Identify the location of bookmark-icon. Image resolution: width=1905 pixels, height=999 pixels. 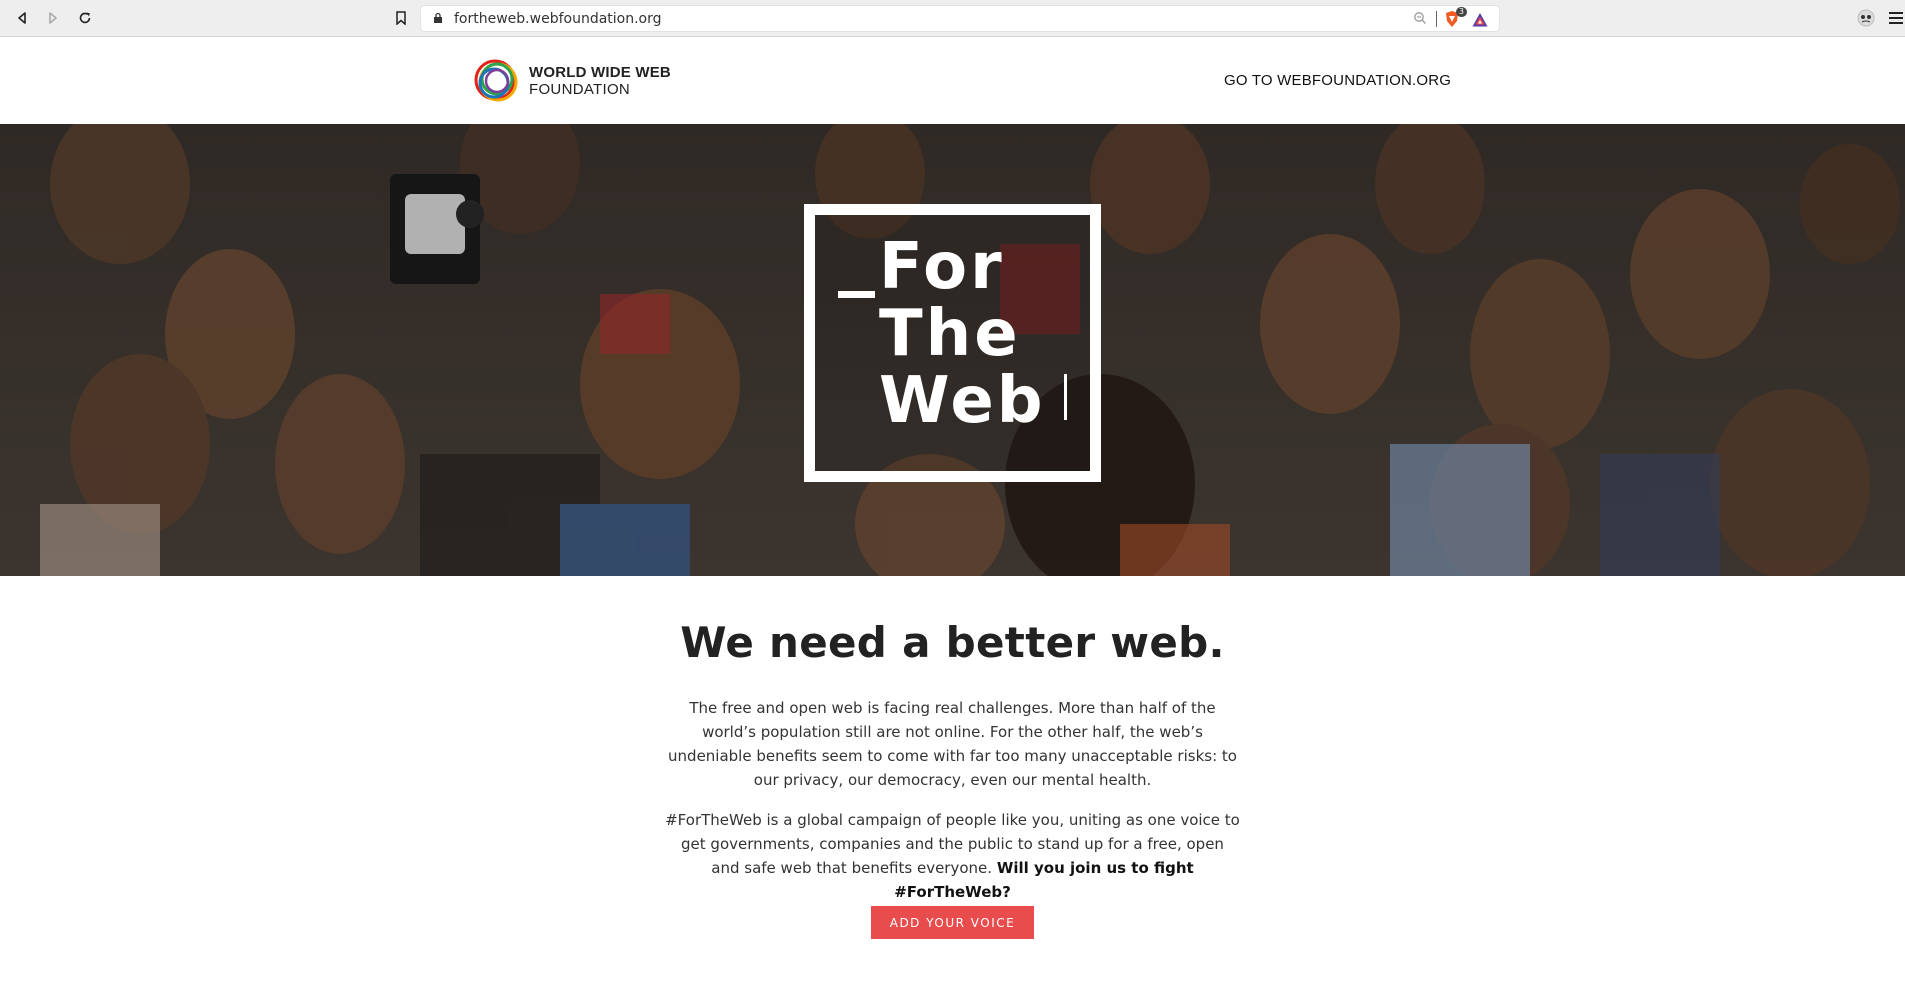
(401, 18).